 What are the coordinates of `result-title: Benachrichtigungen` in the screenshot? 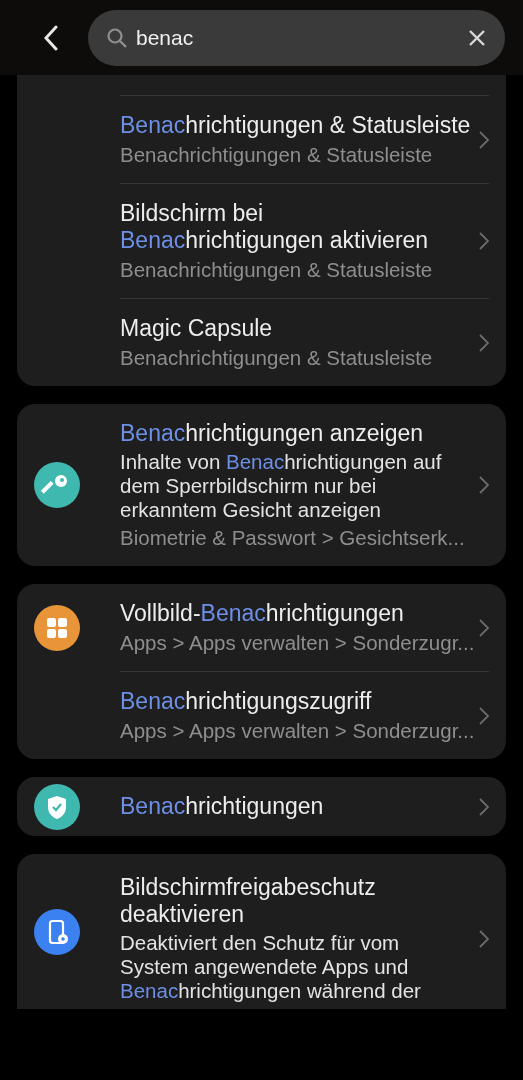 It's located at (222, 806).